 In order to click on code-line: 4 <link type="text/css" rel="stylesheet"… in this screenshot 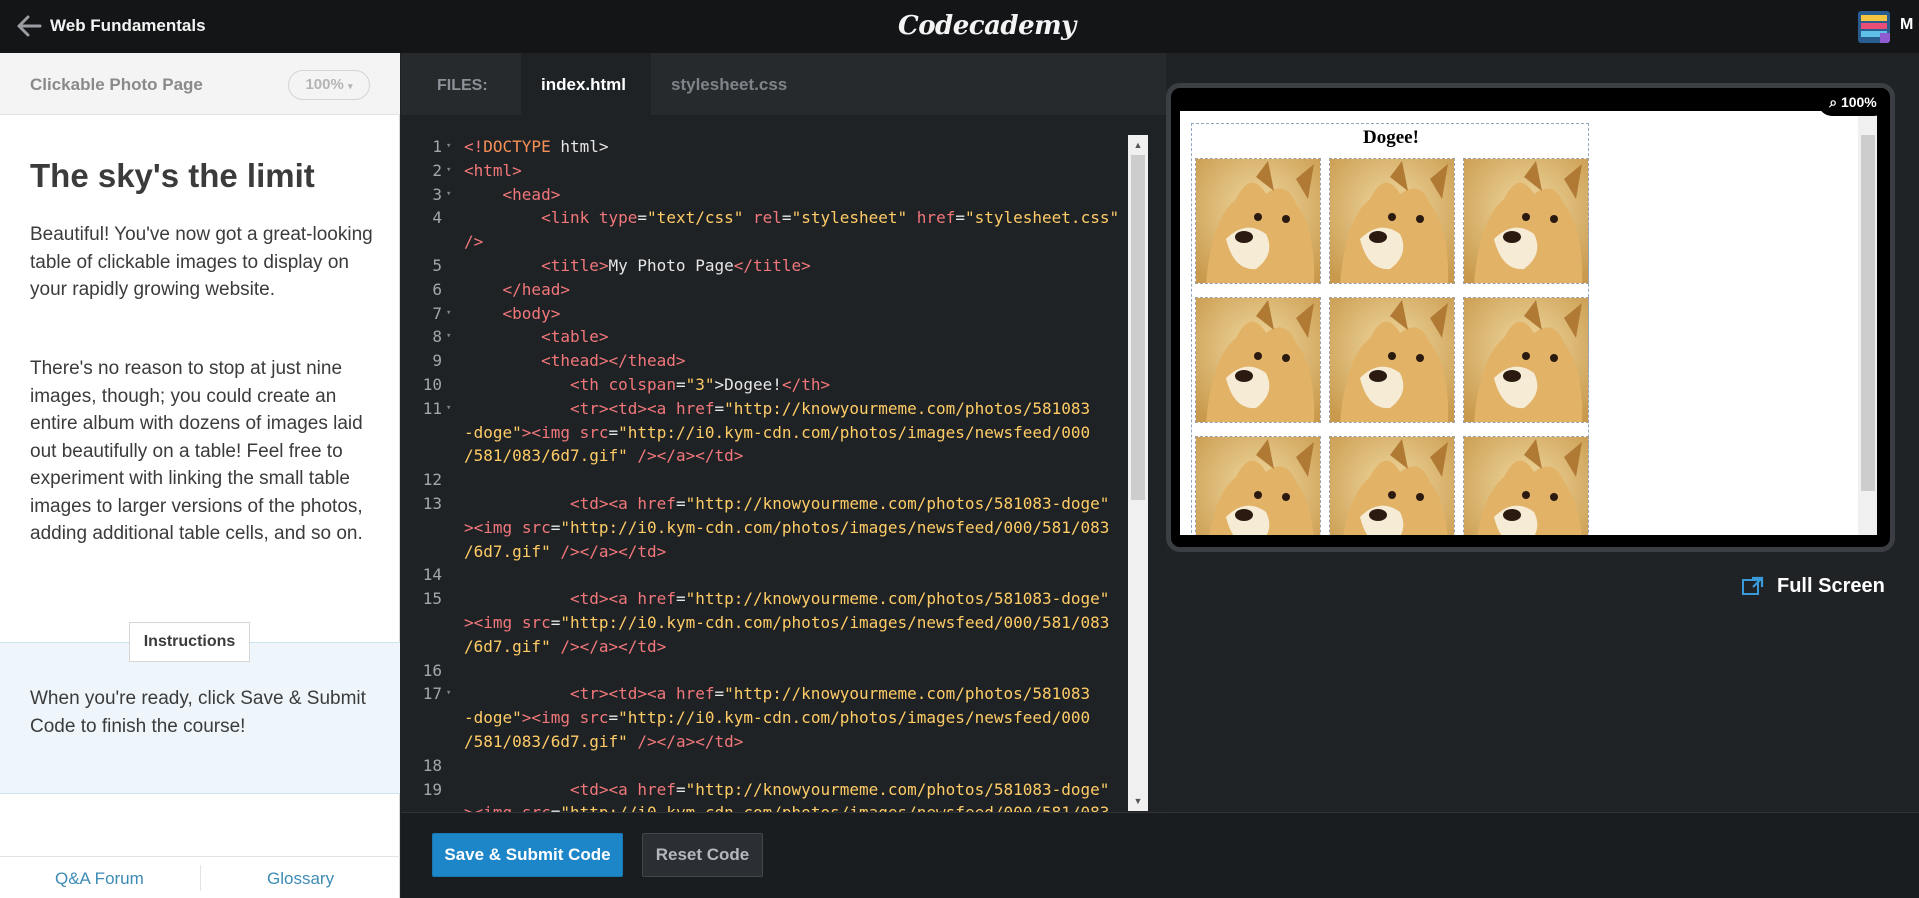, I will do `click(764, 218)`.